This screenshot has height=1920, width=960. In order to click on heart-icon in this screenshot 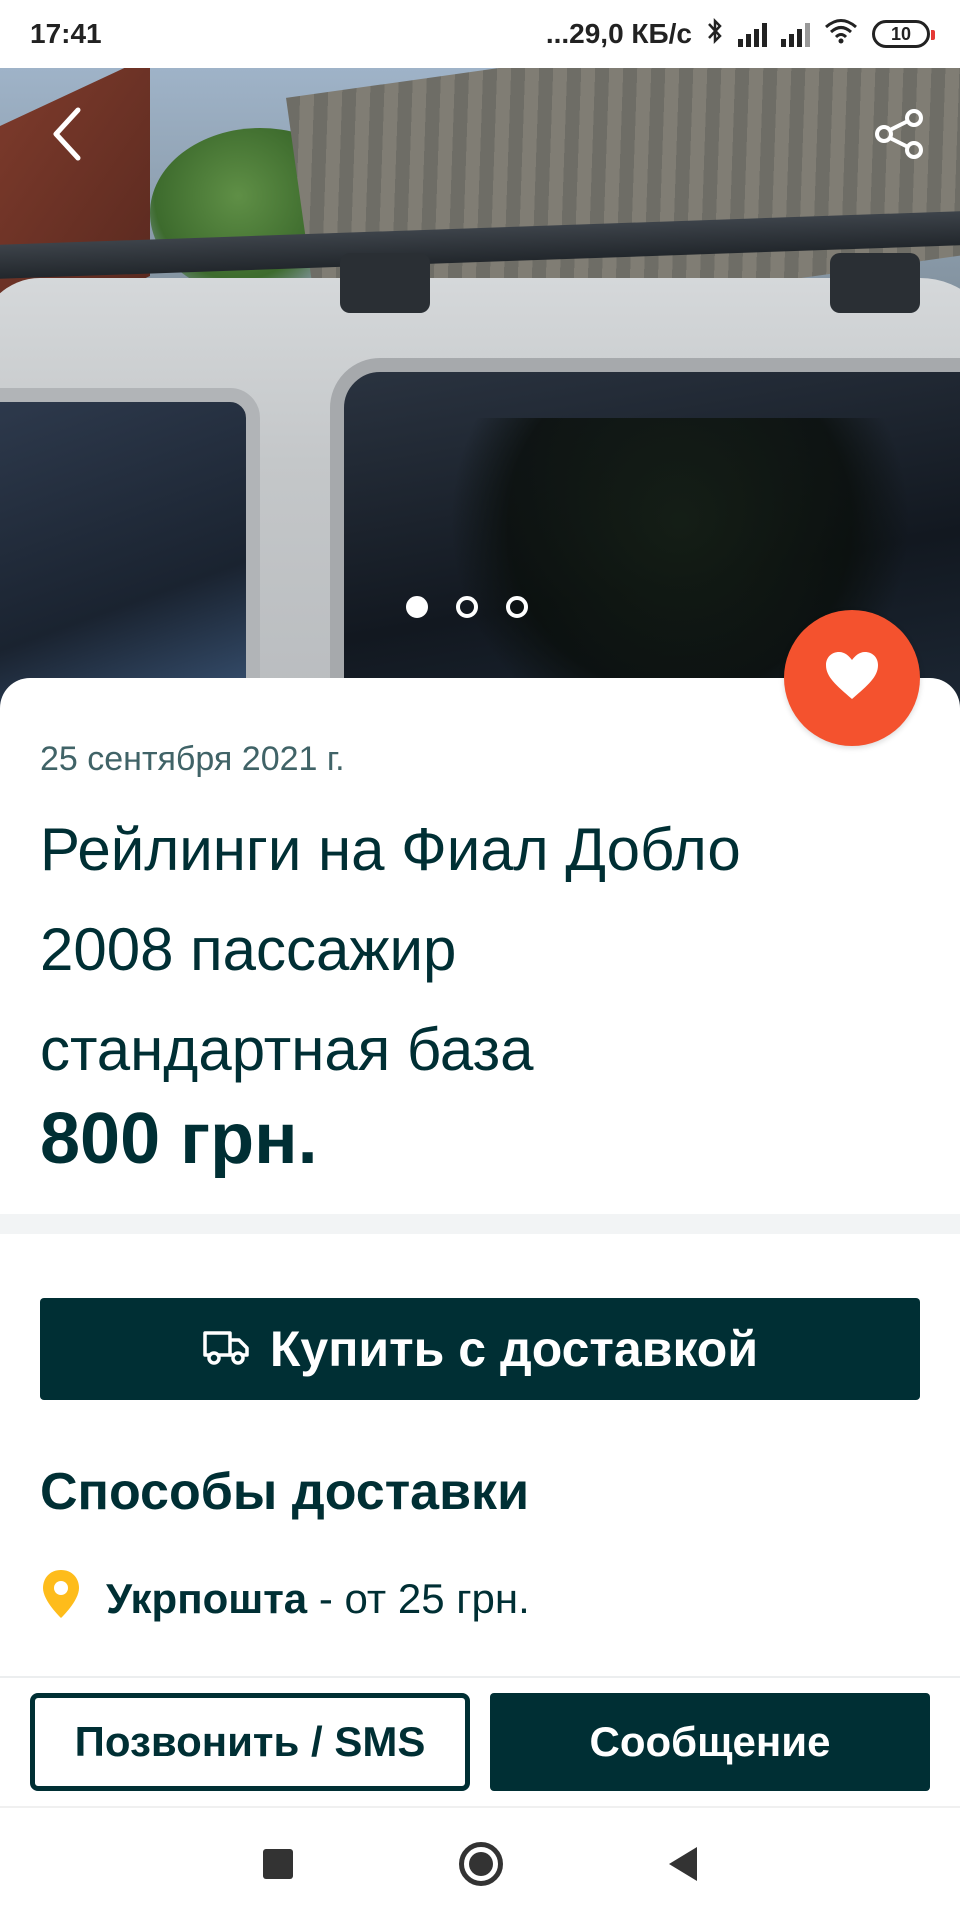, I will do `click(852, 678)`.